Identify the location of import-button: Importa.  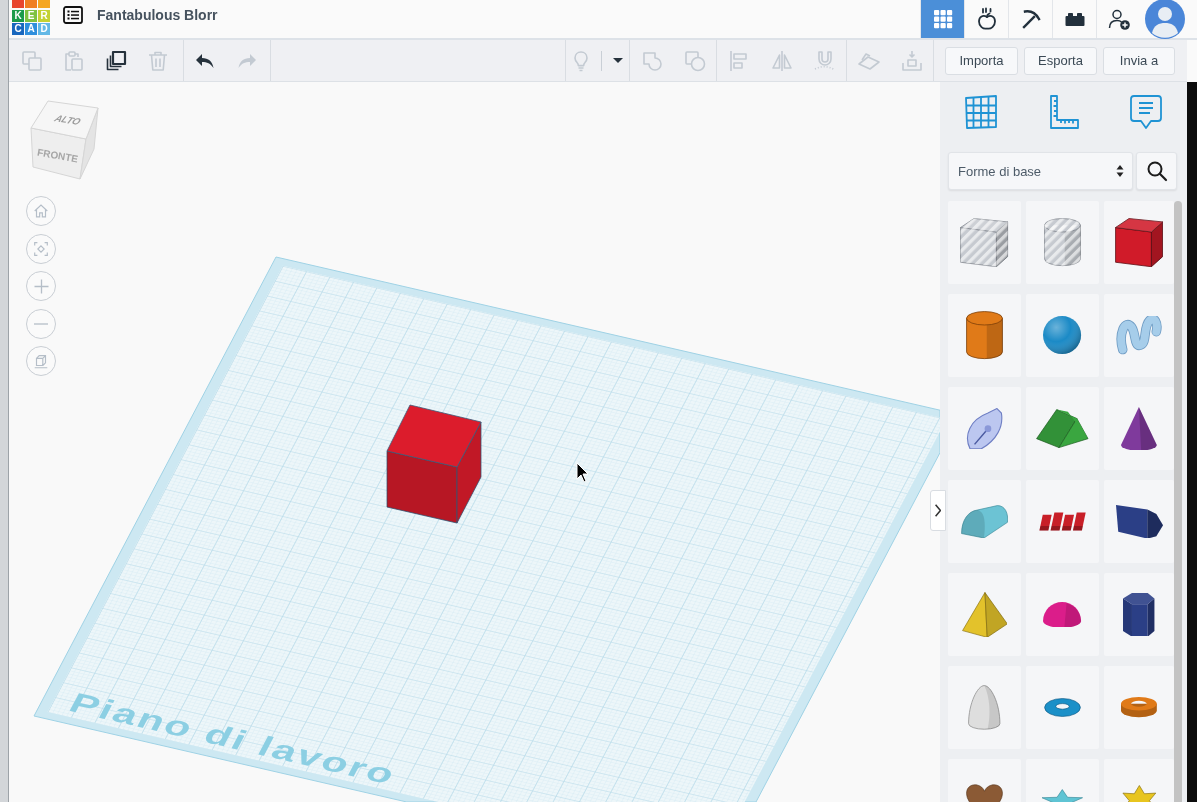
(981, 60).